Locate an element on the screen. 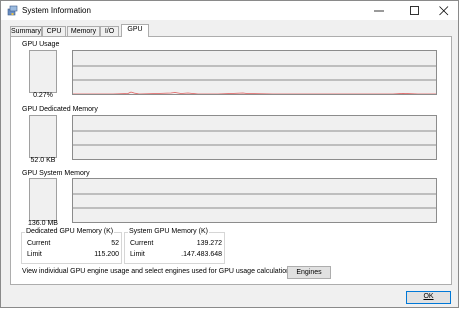  close-button is located at coordinates (444, 10).